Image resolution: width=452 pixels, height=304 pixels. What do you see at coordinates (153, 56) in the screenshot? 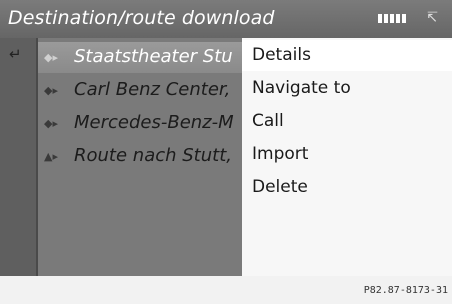
I see `list-item-label: Staatstheater Stu` at bounding box center [153, 56].